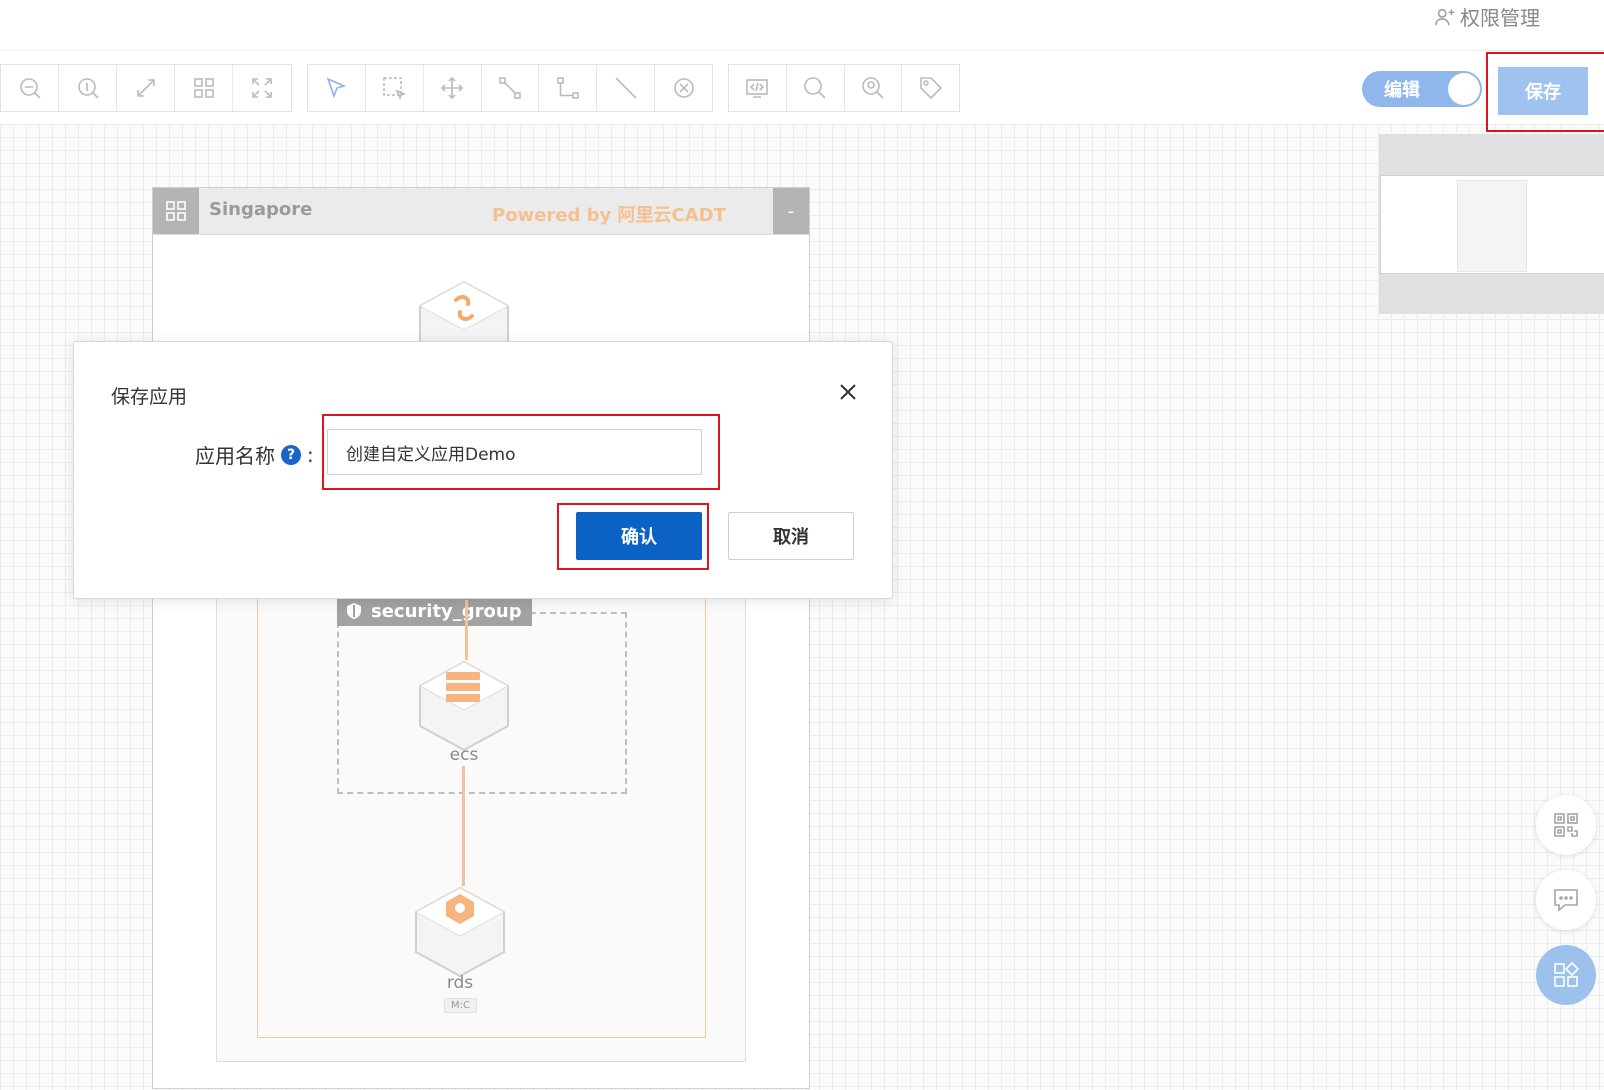 This screenshot has height=1090, width=1604. I want to click on code-button, so click(758, 88).